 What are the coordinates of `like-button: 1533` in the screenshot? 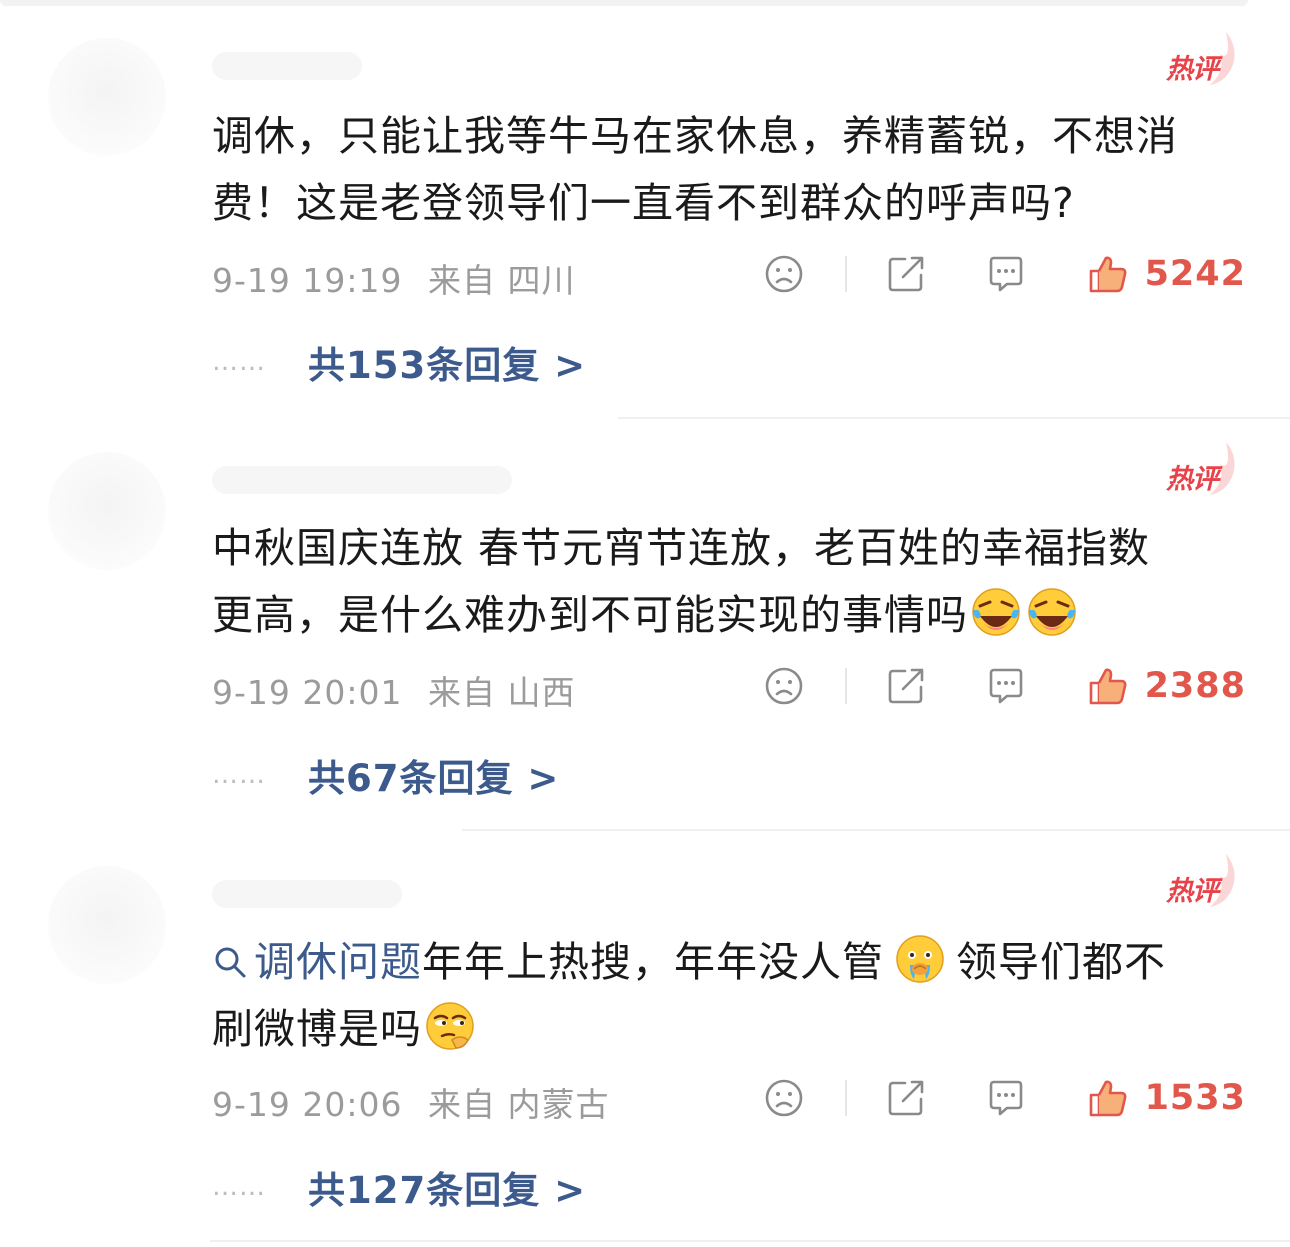 It's located at (1166, 1098).